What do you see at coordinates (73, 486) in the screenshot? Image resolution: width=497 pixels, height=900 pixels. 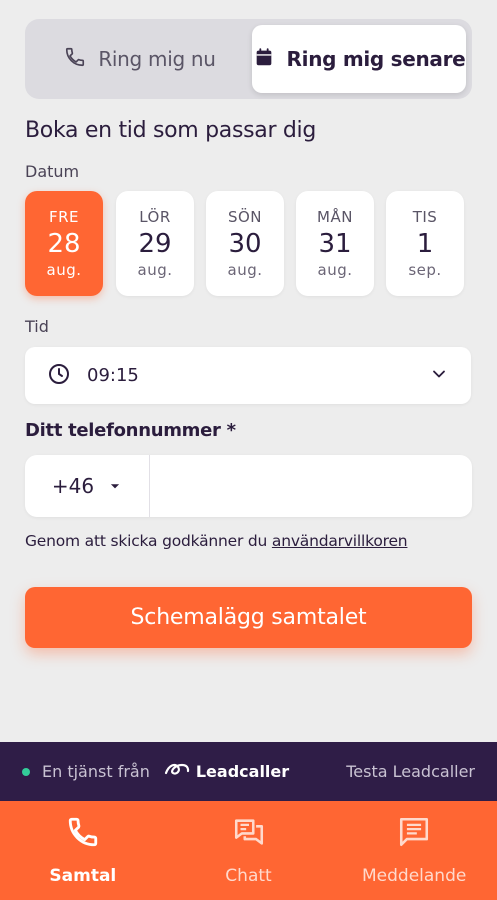 I see `country-code-value: +46` at bounding box center [73, 486].